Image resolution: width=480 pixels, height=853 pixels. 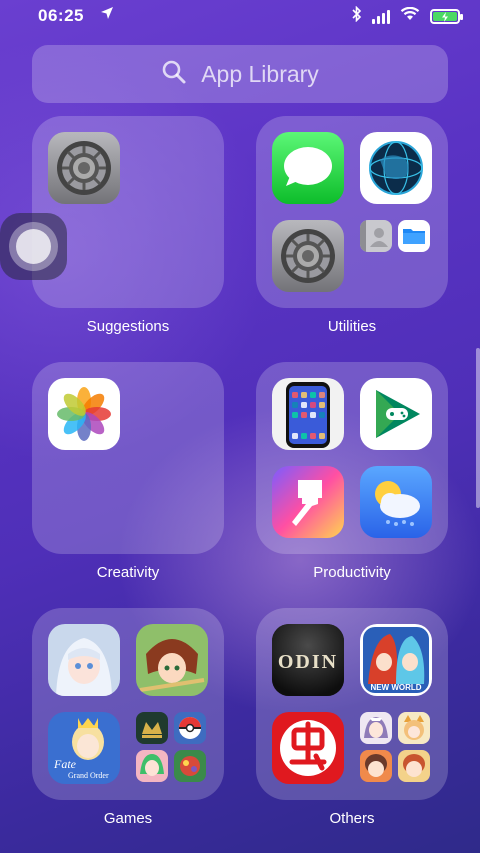 What do you see at coordinates (308, 168) in the screenshot?
I see `messages-icon` at bounding box center [308, 168].